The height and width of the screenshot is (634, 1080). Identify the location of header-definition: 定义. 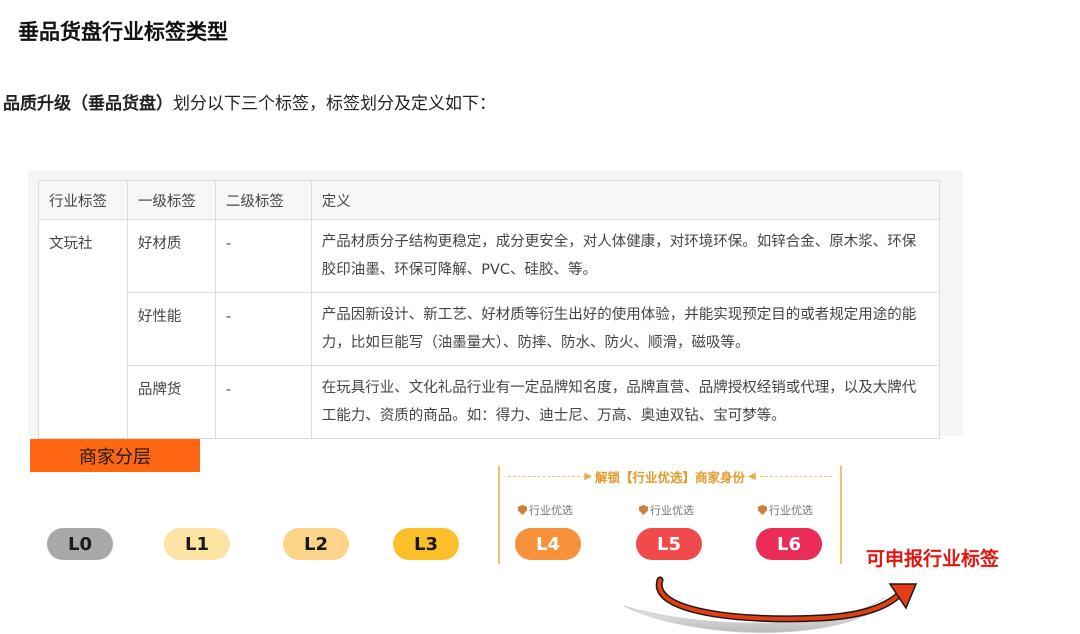
(625, 200).